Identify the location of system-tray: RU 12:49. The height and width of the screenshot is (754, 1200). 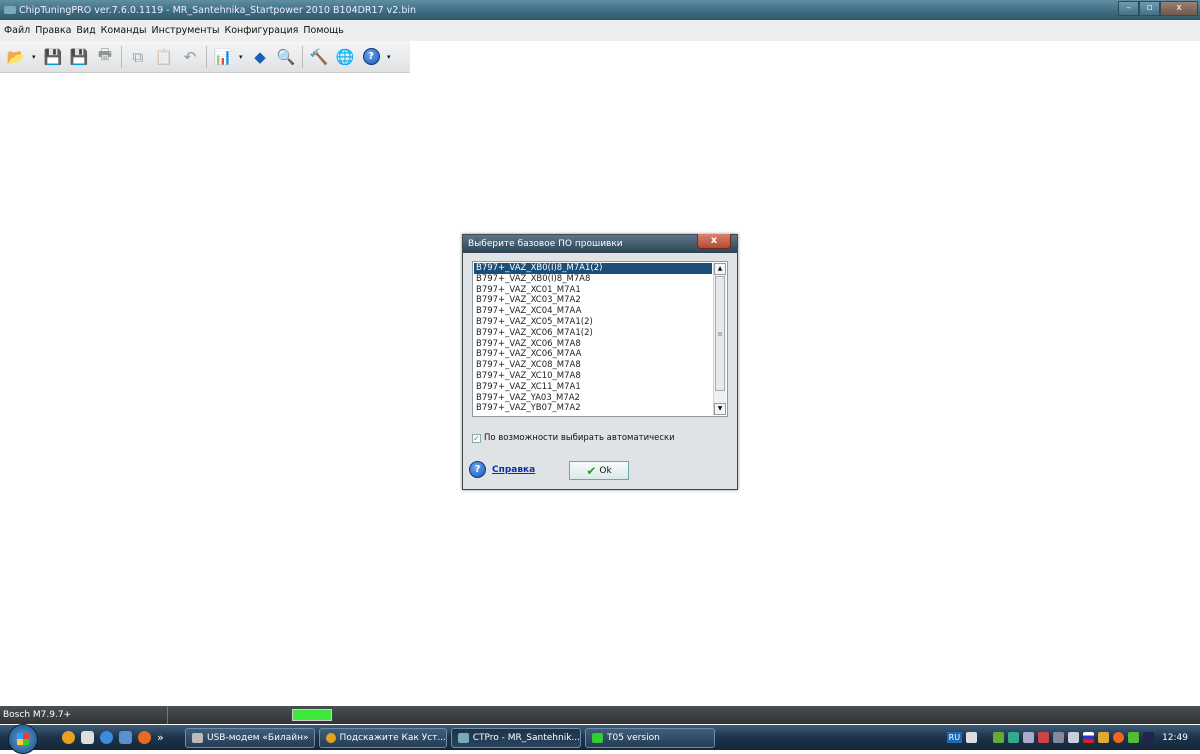
(1073, 737).